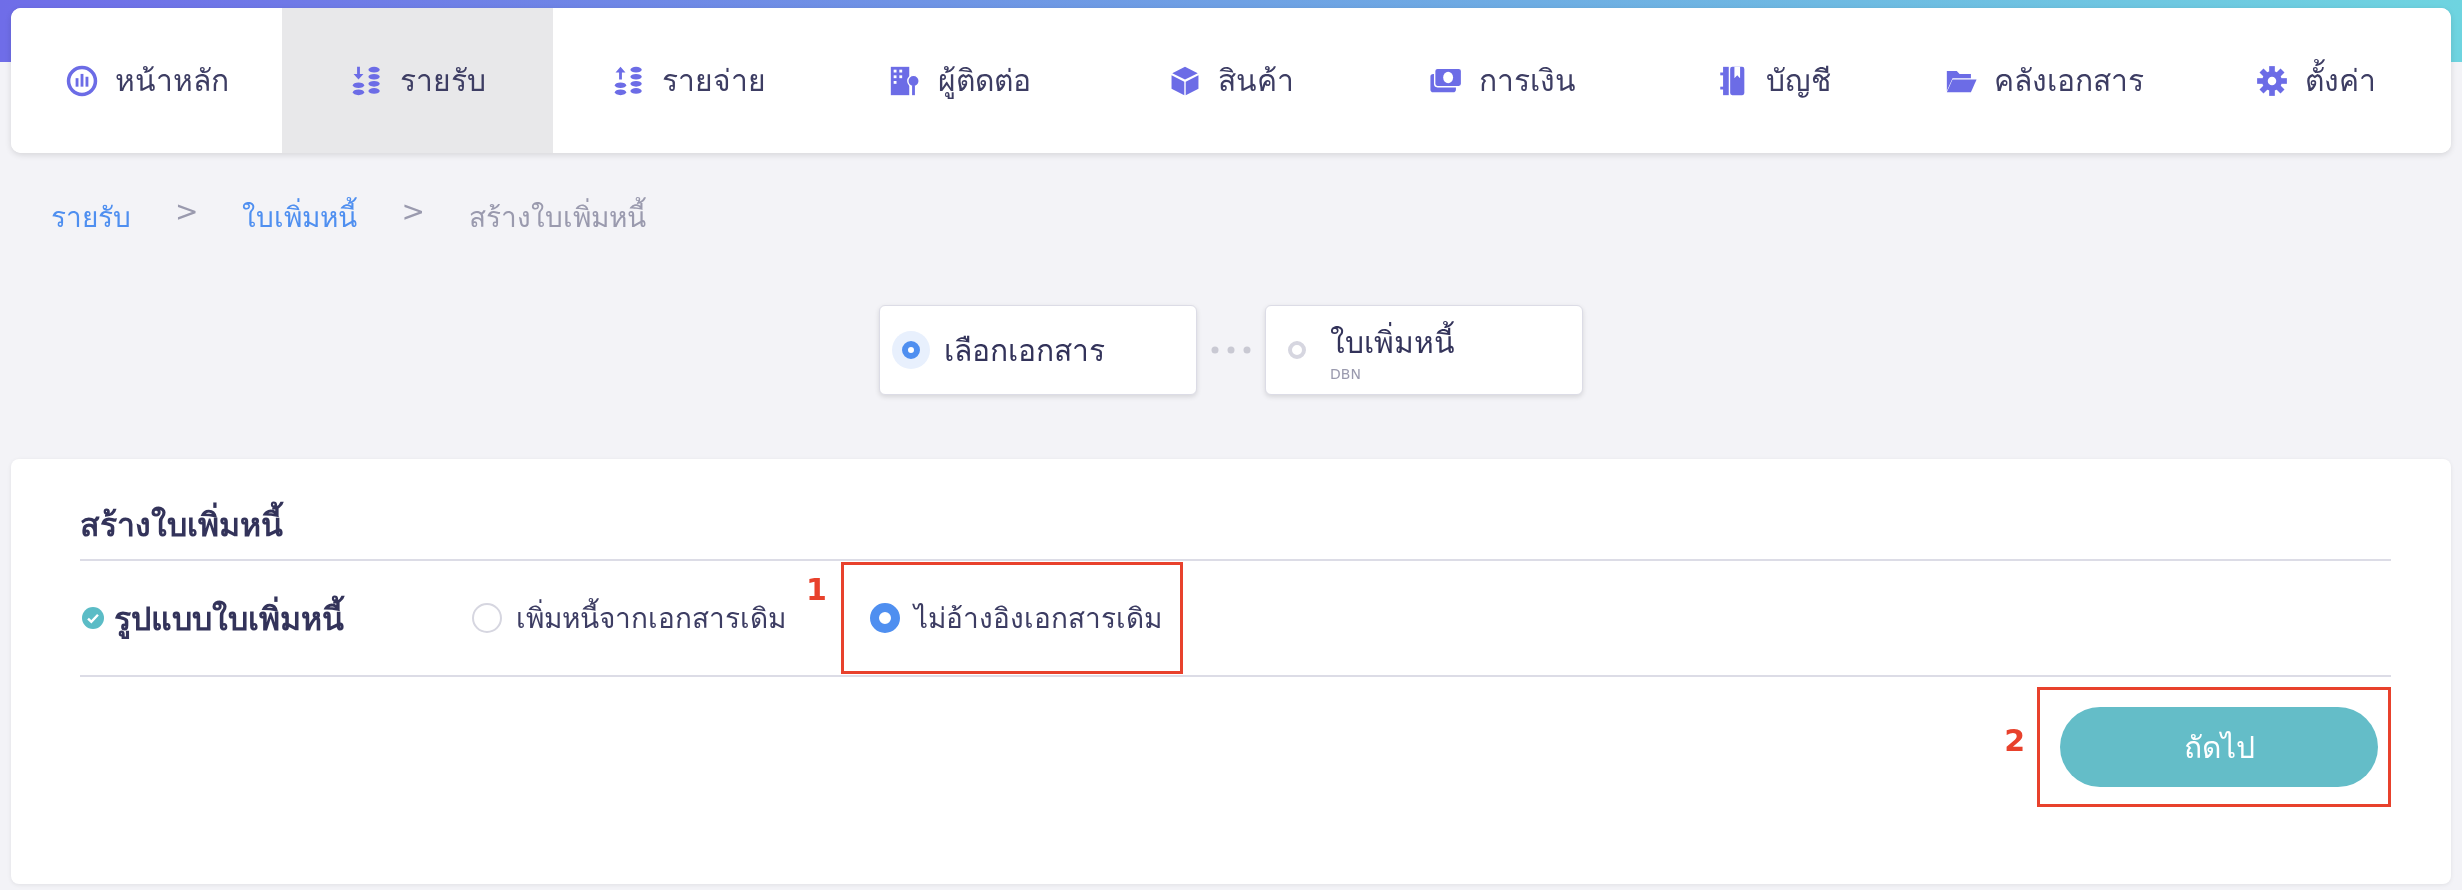 This screenshot has width=2462, height=890. I want to click on nav-tab: รายจ่าย, so click(689, 80).